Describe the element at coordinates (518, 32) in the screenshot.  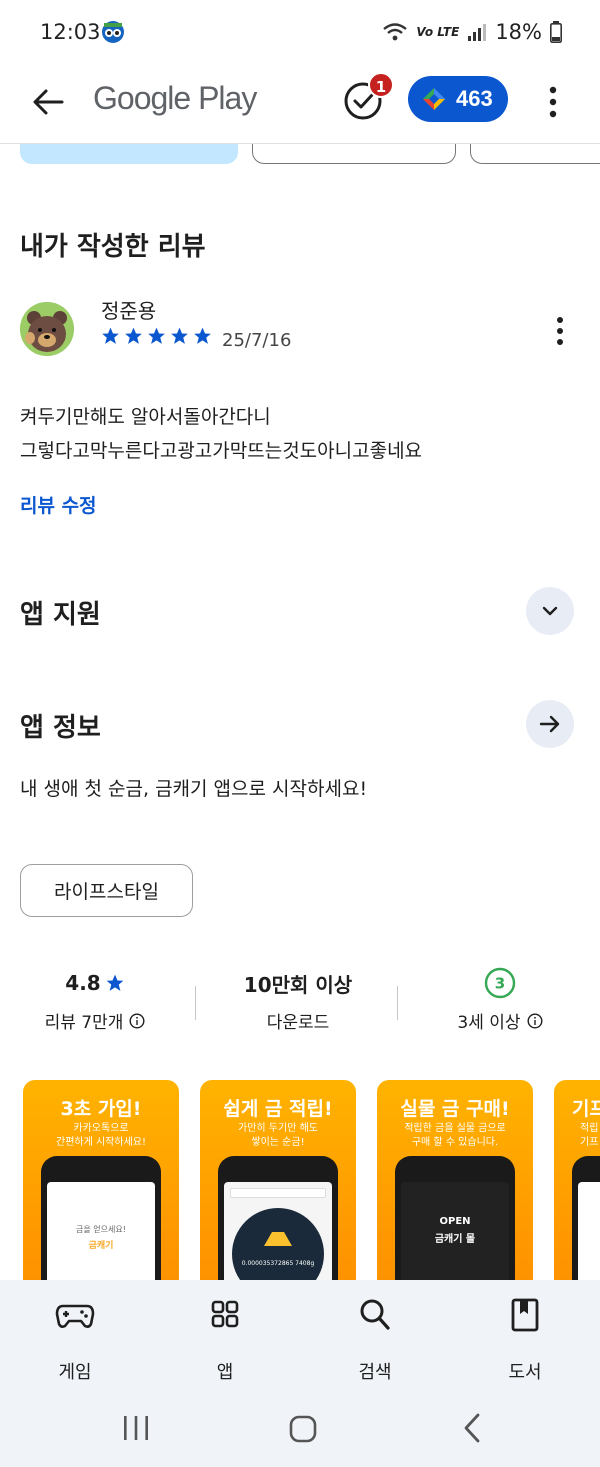
I see `battery-percent: 18%` at that location.